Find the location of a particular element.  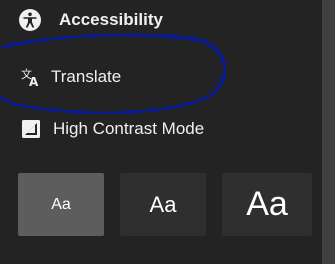

window-edge is located at coordinates (328, 132).